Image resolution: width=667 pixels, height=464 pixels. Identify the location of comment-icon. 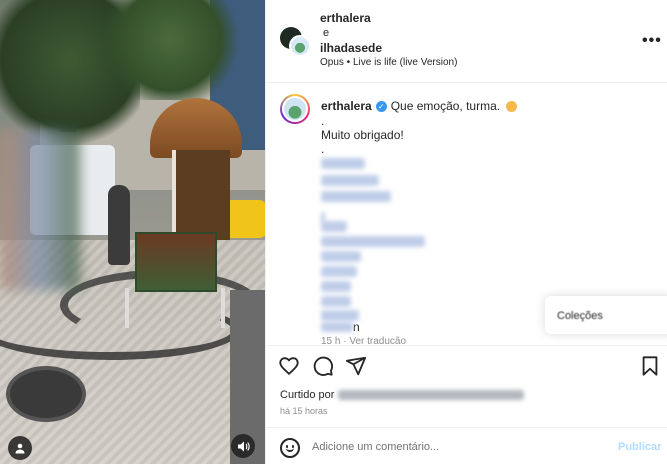
(323, 366).